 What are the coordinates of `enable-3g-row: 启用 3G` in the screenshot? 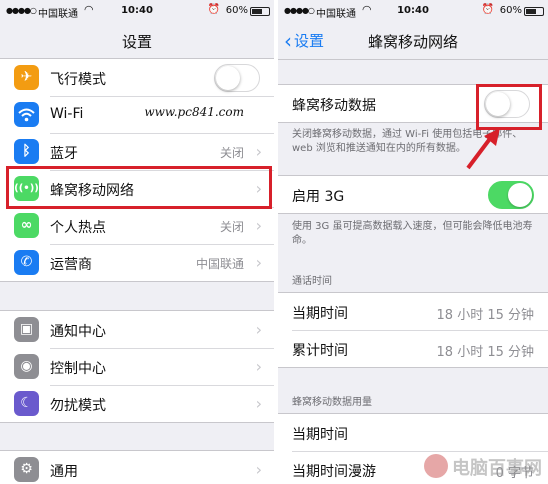 It's located at (413, 194).